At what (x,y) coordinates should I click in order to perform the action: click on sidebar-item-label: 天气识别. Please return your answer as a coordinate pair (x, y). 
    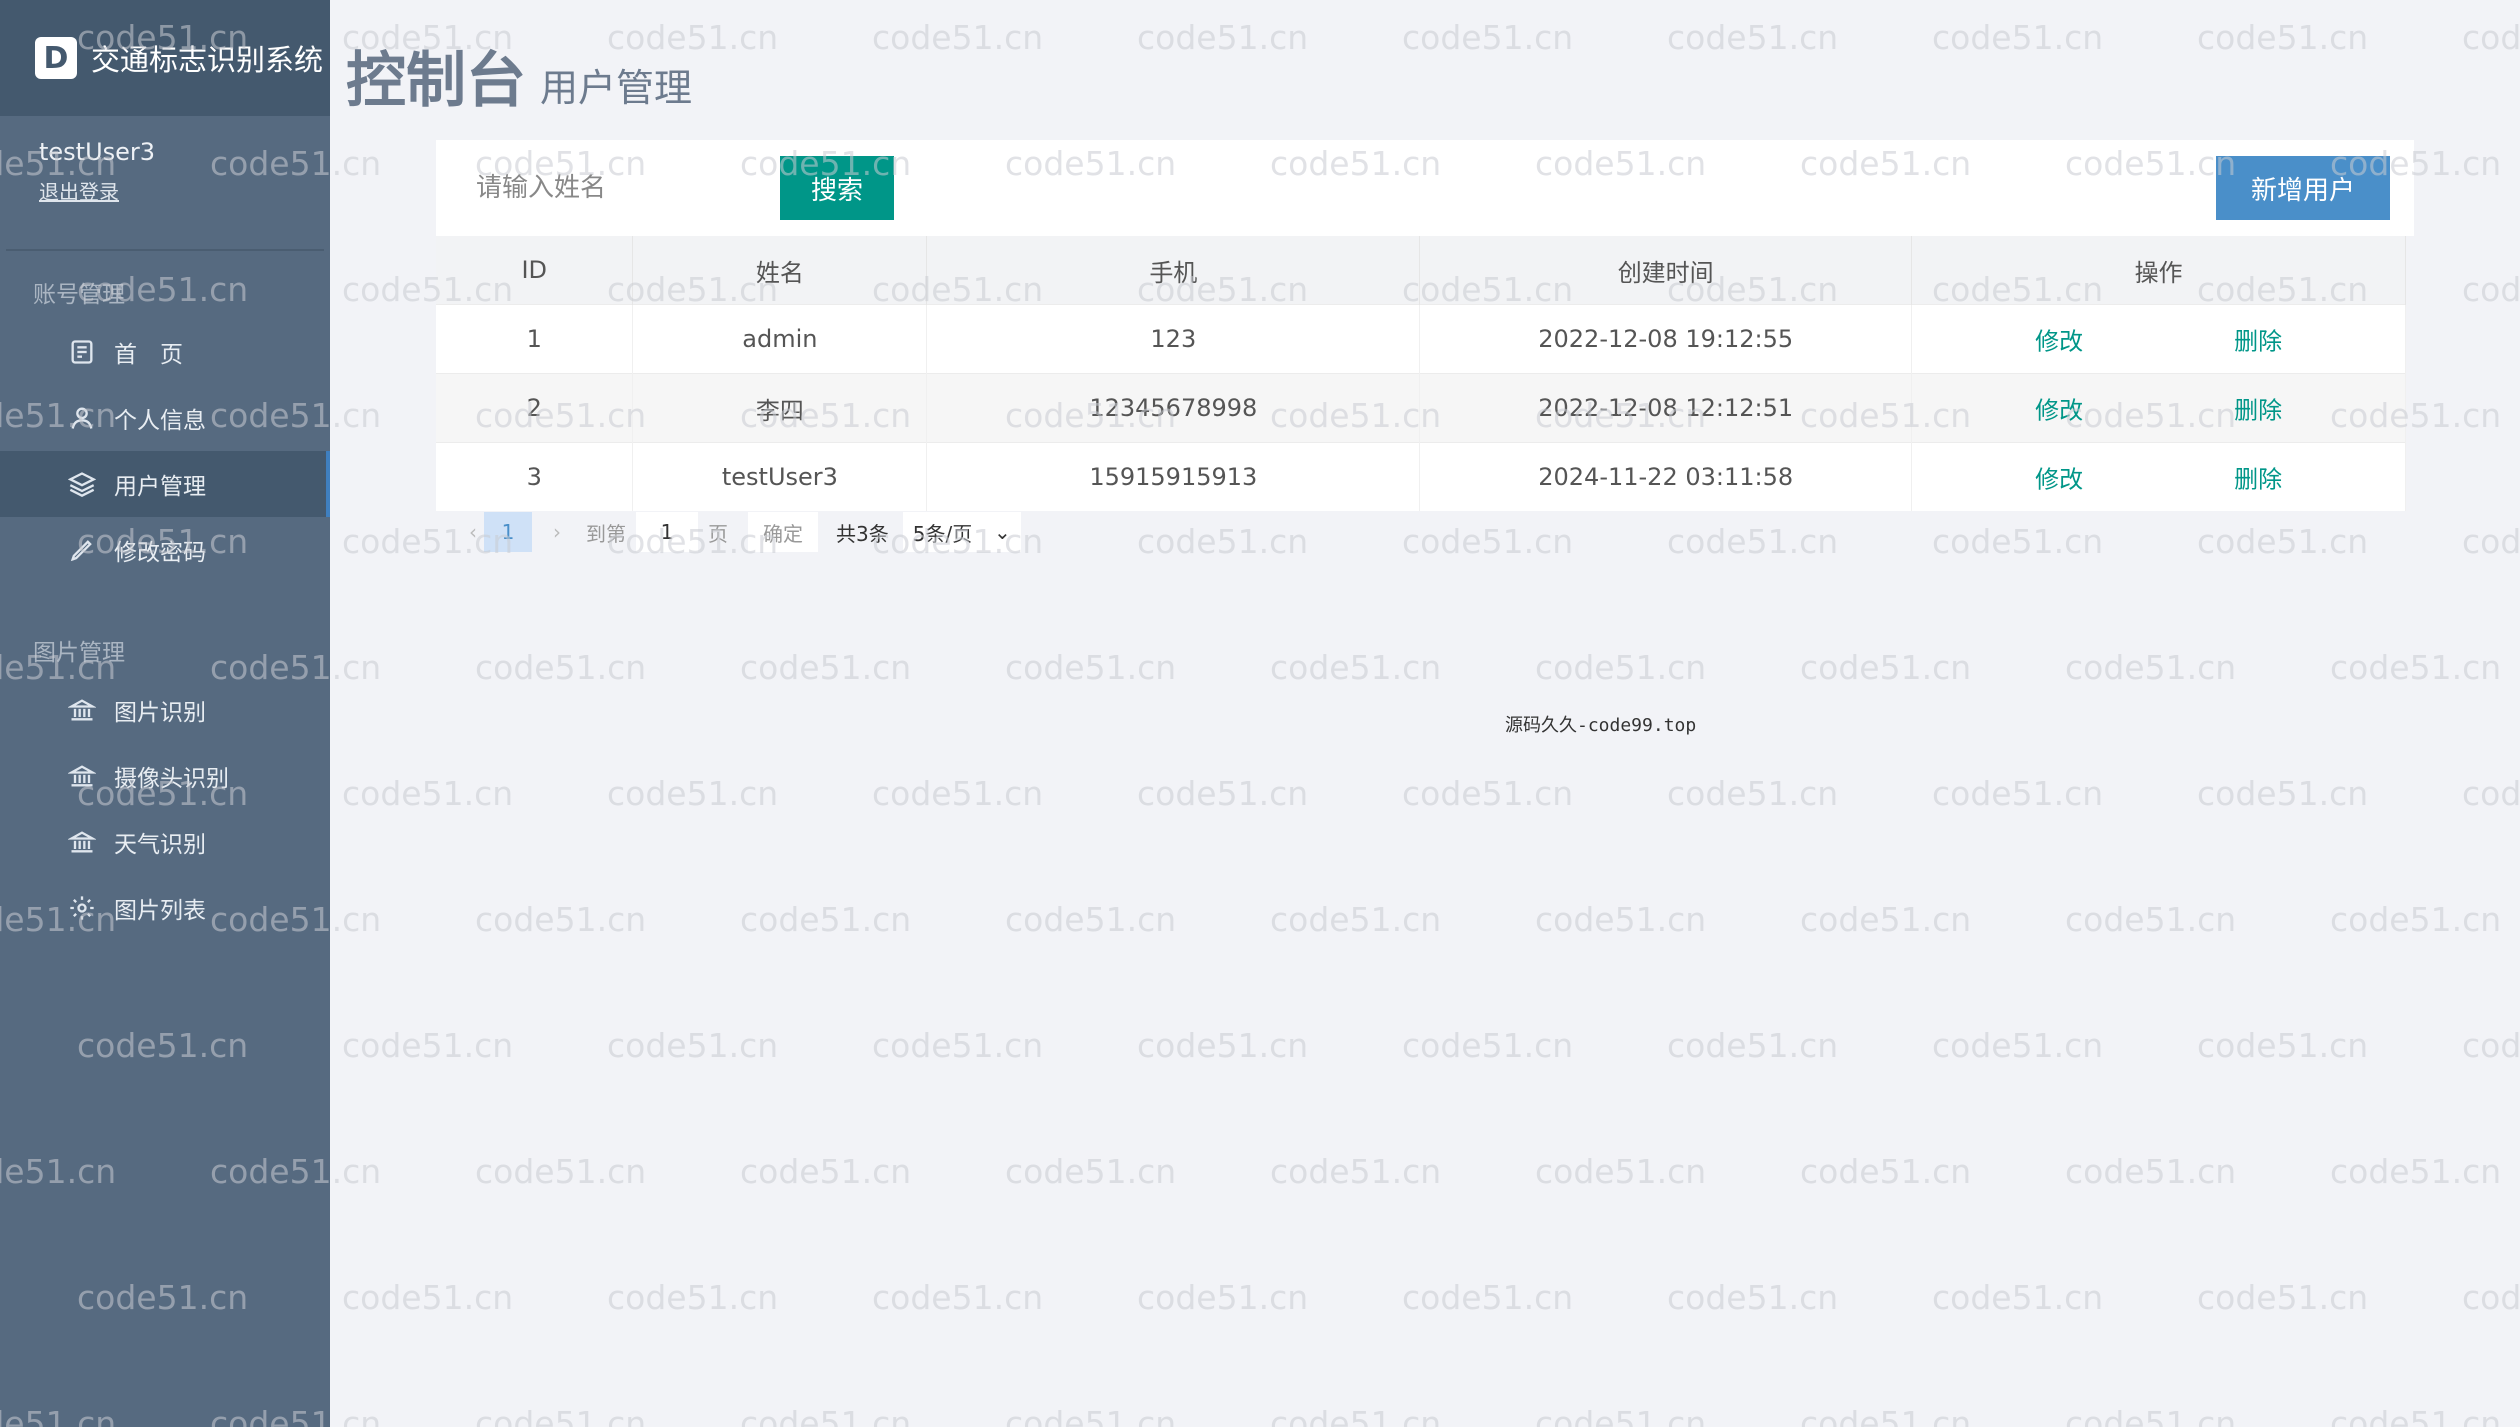
    Looking at the image, I should click on (160, 845).